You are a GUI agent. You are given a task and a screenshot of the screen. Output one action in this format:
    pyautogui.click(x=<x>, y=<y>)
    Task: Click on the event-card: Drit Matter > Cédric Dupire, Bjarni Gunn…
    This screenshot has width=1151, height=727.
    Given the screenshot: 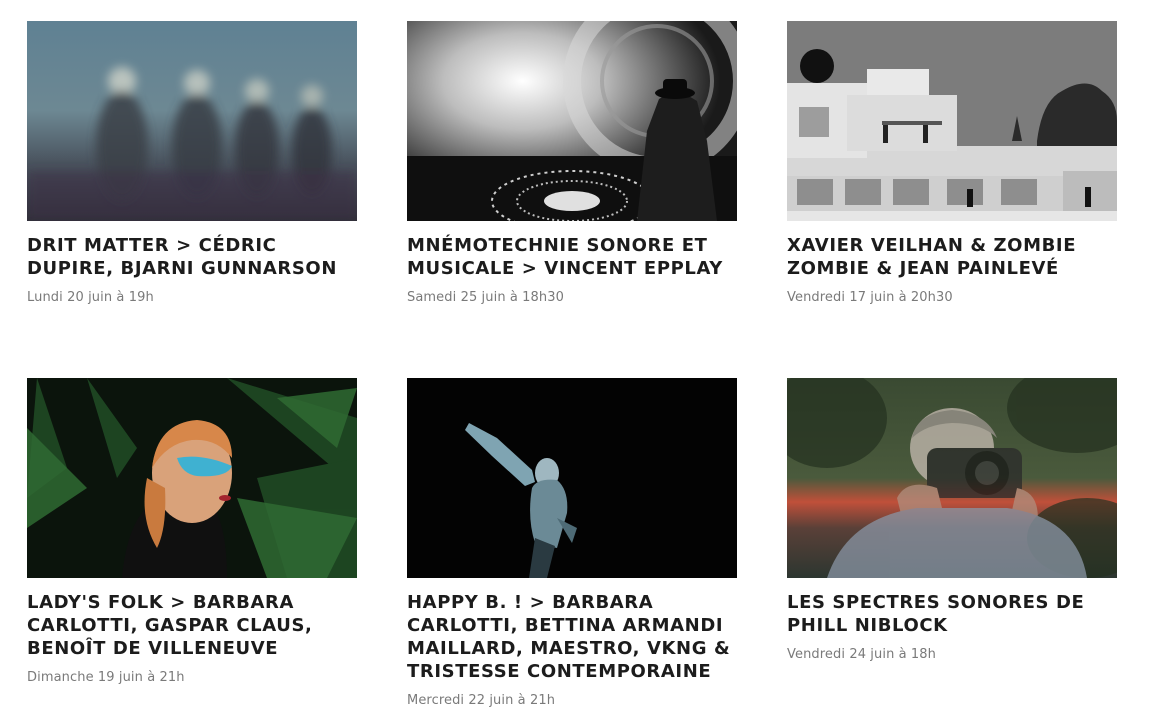 What is the action you would take?
    pyautogui.click(x=192, y=163)
    